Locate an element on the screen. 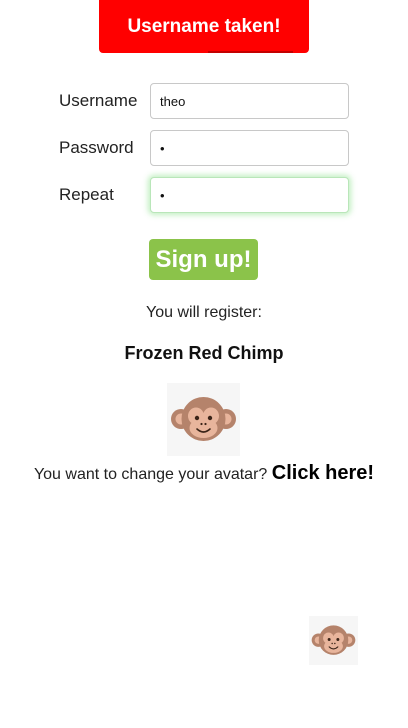 This screenshot has width=408, height=728. username-input is located at coordinates (249, 101).